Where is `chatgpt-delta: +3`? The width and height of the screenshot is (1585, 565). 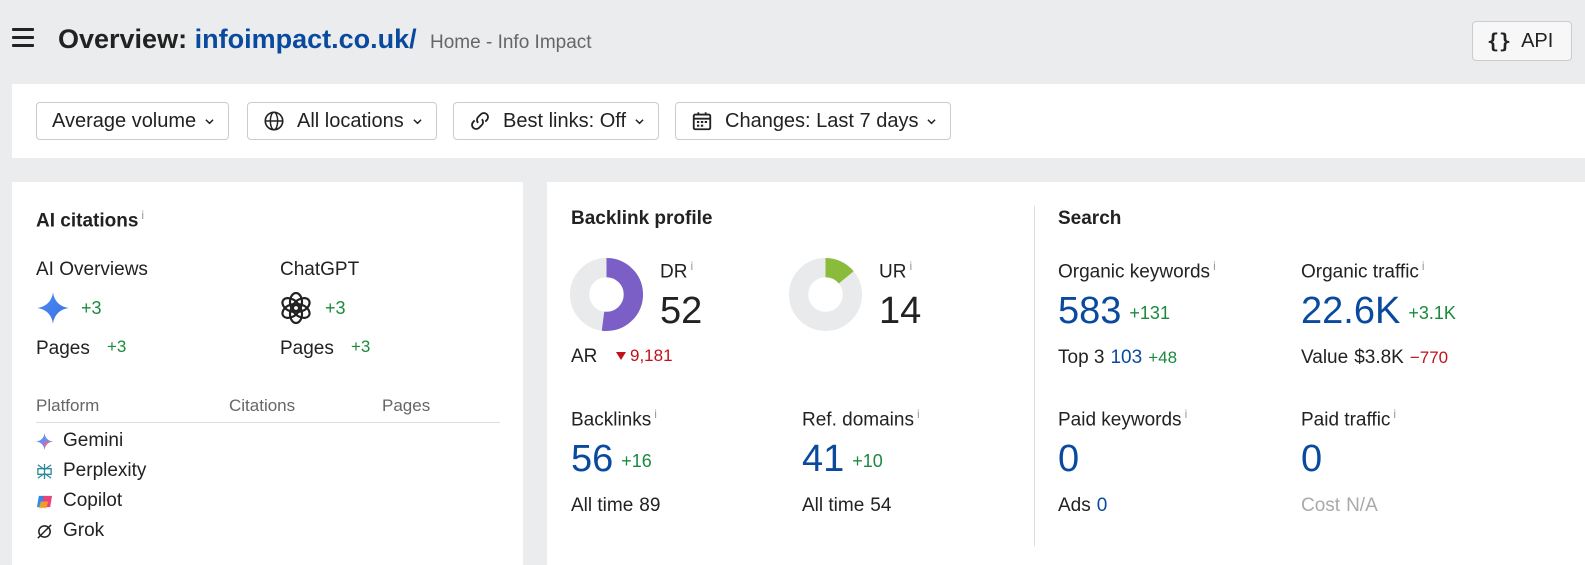
chatgpt-delta: +3 is located at coordinates (335, 308).